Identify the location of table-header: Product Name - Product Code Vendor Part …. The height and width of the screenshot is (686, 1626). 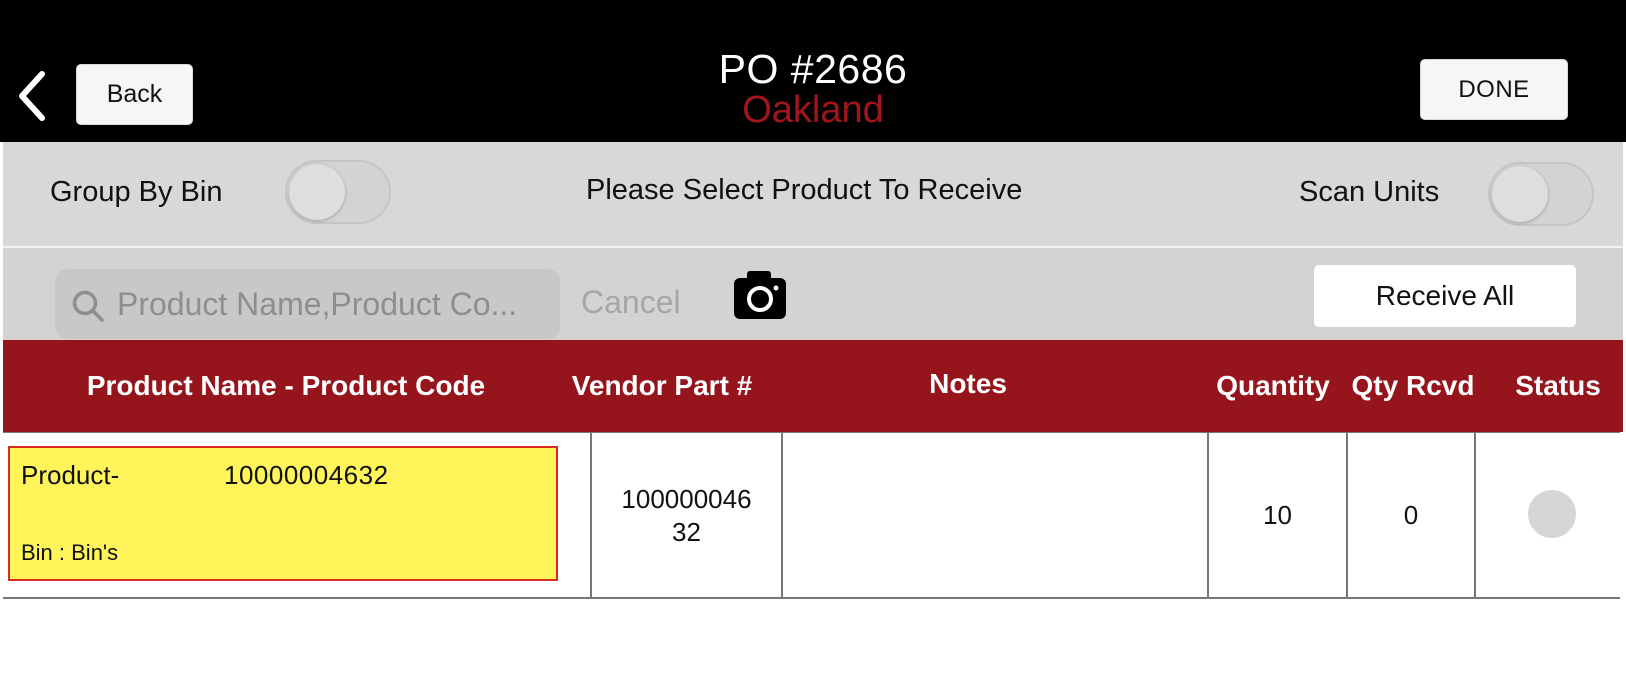
(813, 386).